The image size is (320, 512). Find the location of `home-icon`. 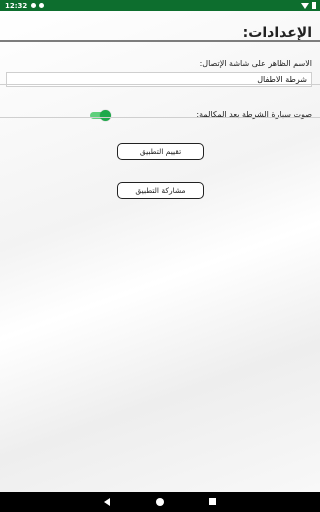

home-icon is located at coordinates (160, 502).